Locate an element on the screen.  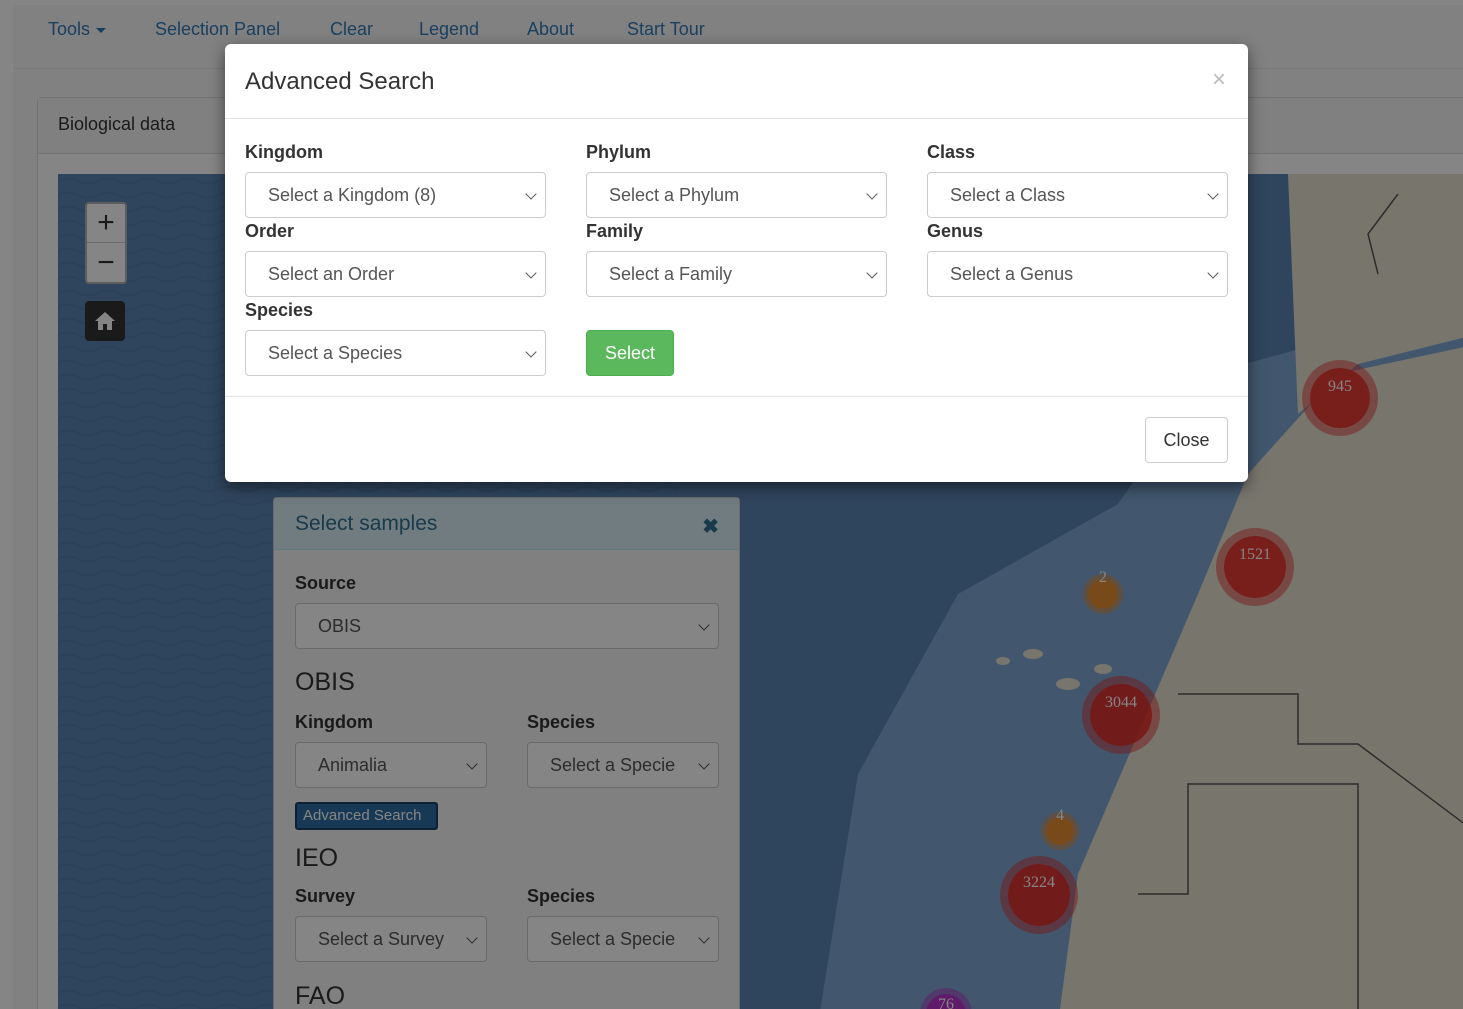
class-select: Select a Class is located at coordinates (1077, 195).